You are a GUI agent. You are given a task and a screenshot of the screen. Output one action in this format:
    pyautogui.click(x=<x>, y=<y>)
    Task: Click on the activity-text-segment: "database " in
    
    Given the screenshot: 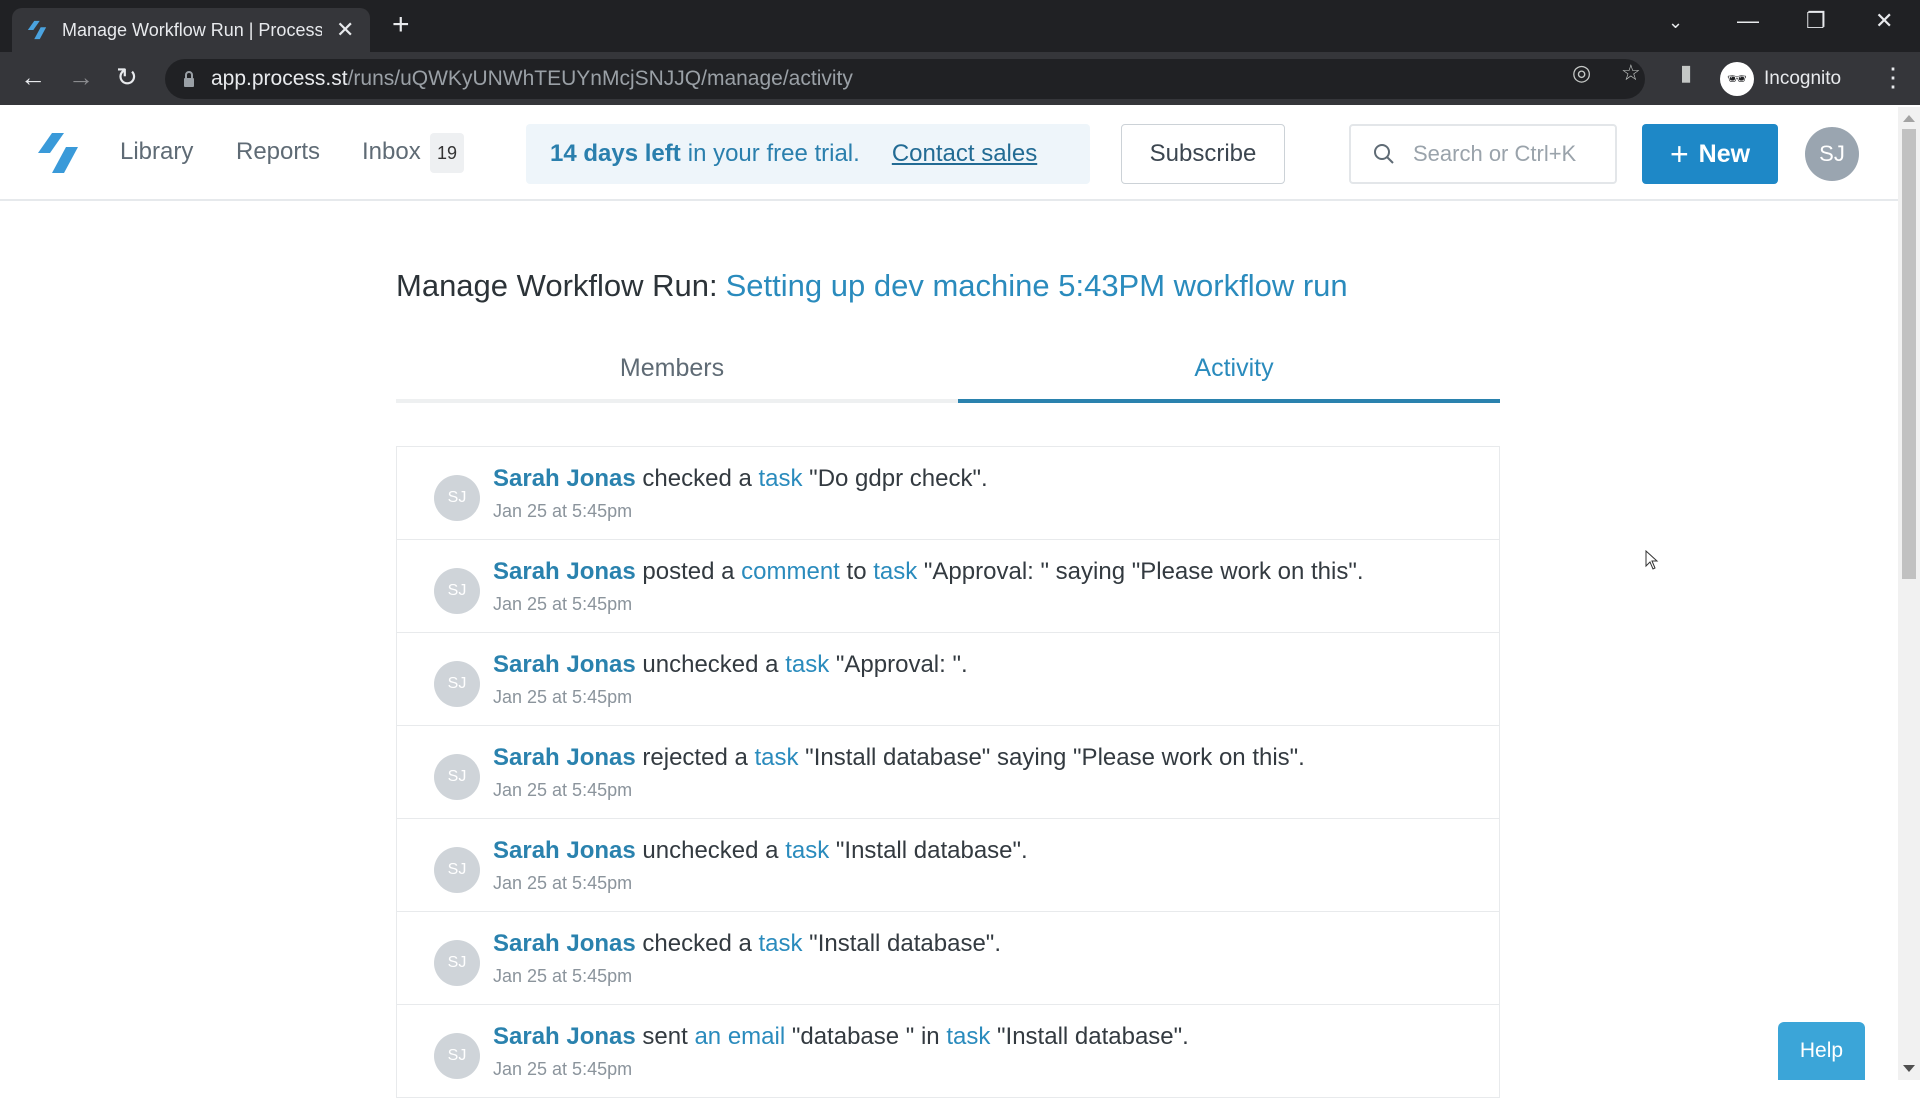 What is the action you would take?
    pyautogui.click(x=865, y=1036)
    